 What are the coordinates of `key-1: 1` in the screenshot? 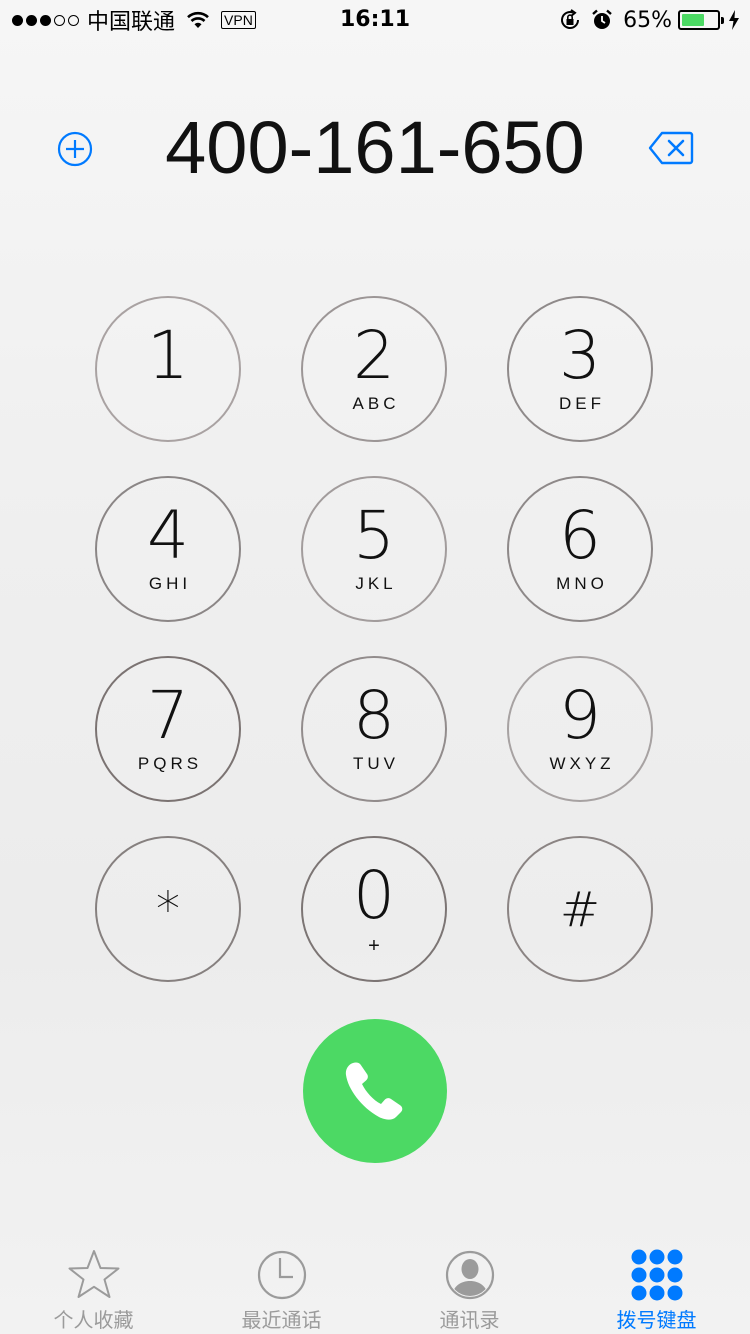 It's located at (168, 369).